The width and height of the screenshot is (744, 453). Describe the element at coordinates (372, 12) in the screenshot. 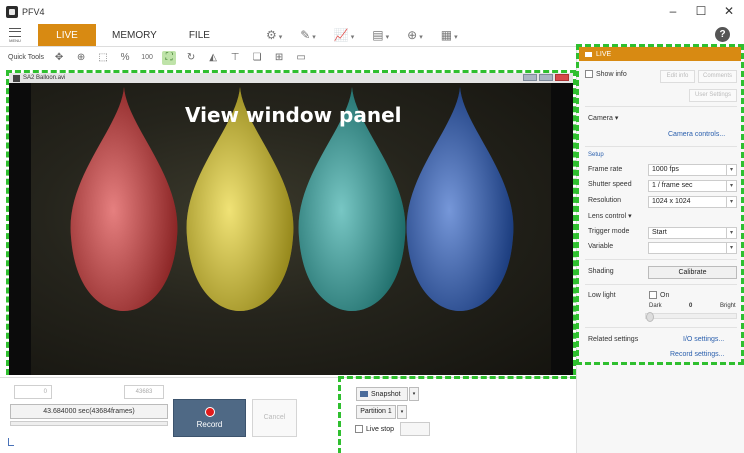

I see `title-bar: PFV4 – ☐ ✕` at that location.